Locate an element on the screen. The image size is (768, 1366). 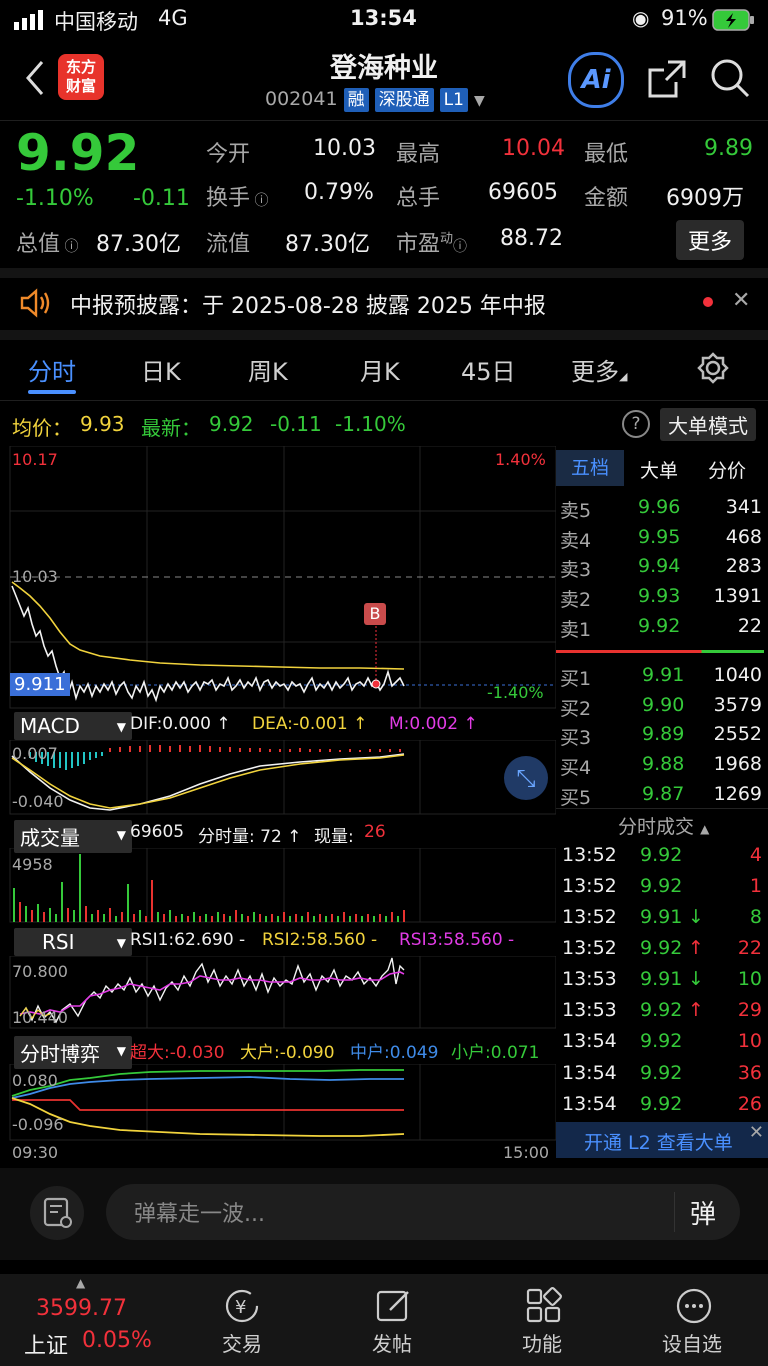
float-value: 87.30亿 is located at coordinates (327, 244).